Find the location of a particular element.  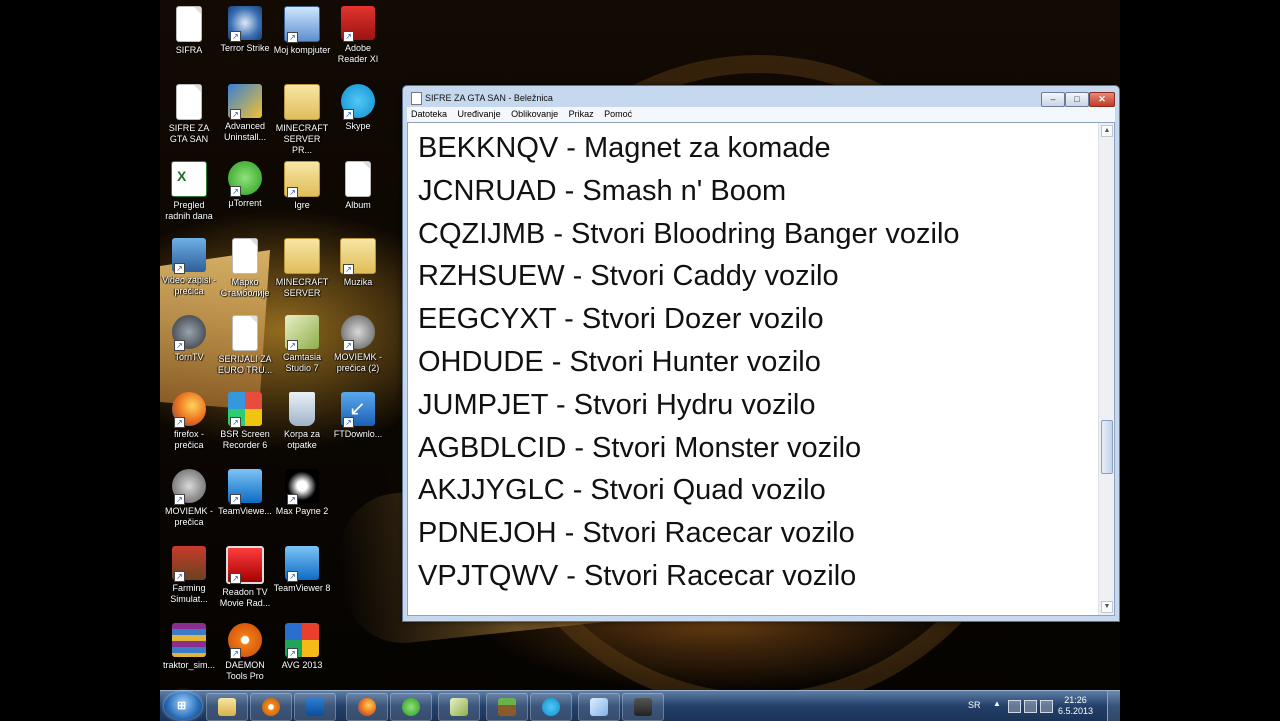

winrar-archive-icon is located at coordinates (189, 640).